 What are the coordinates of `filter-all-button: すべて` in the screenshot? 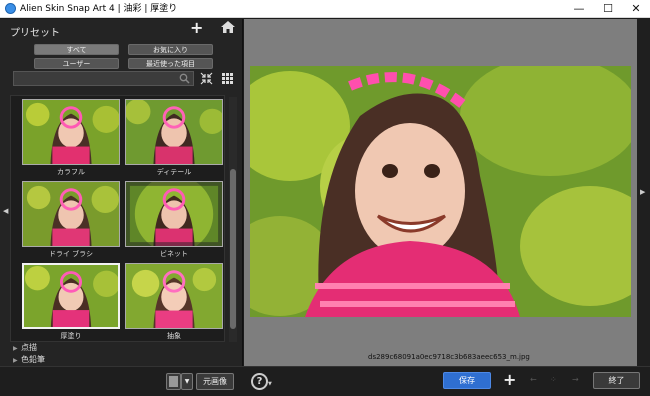 It's located at (76, 49).